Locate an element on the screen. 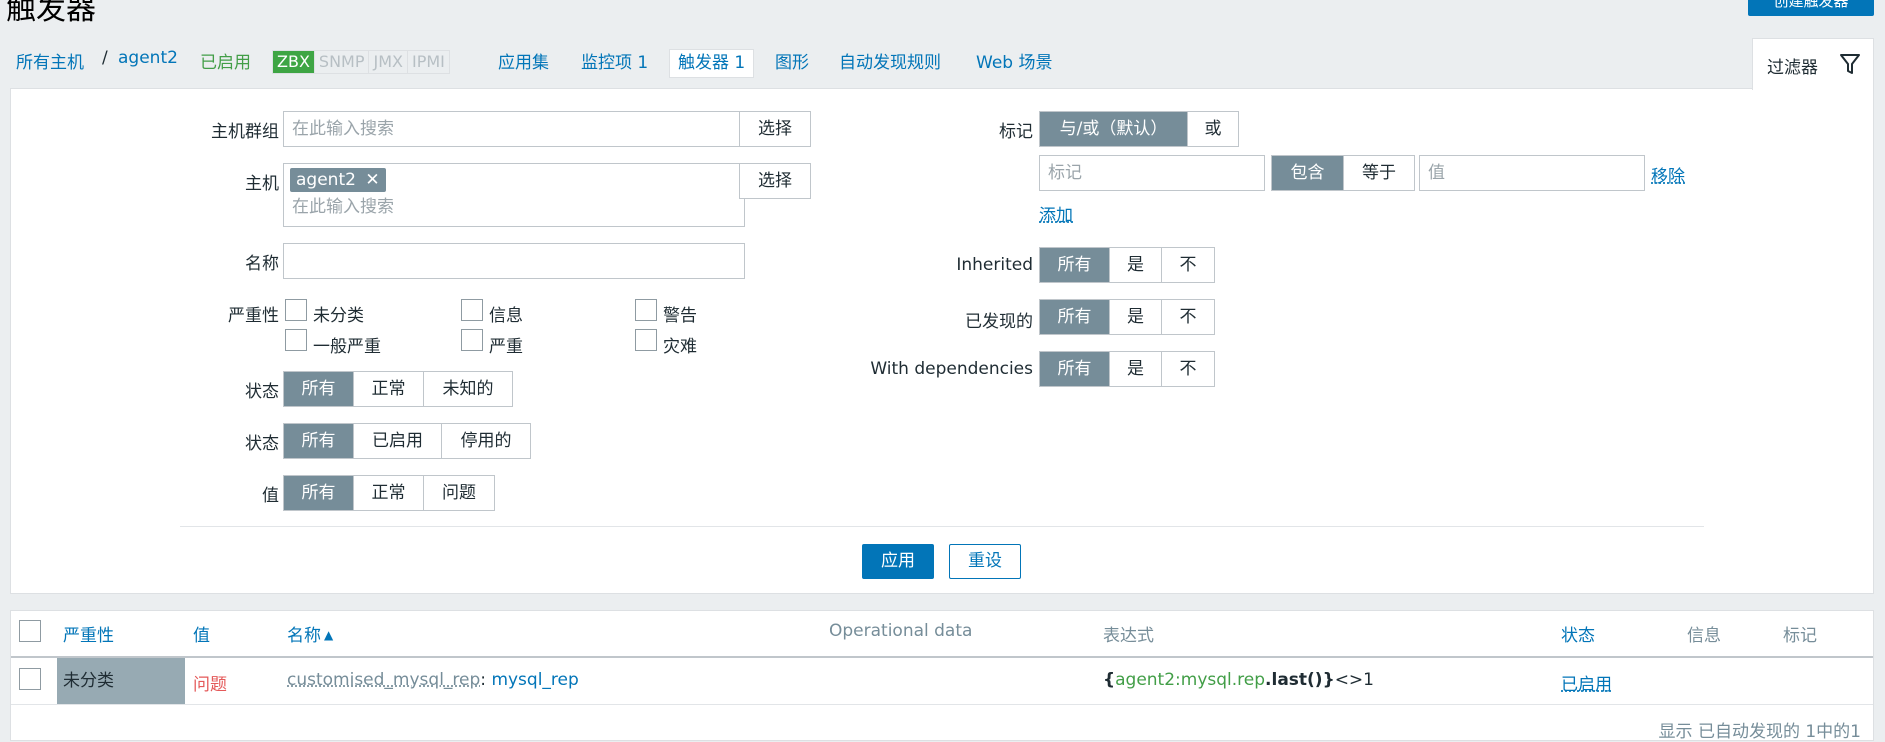  tab-applications: 应用集 is located at coordinates (523, 60).